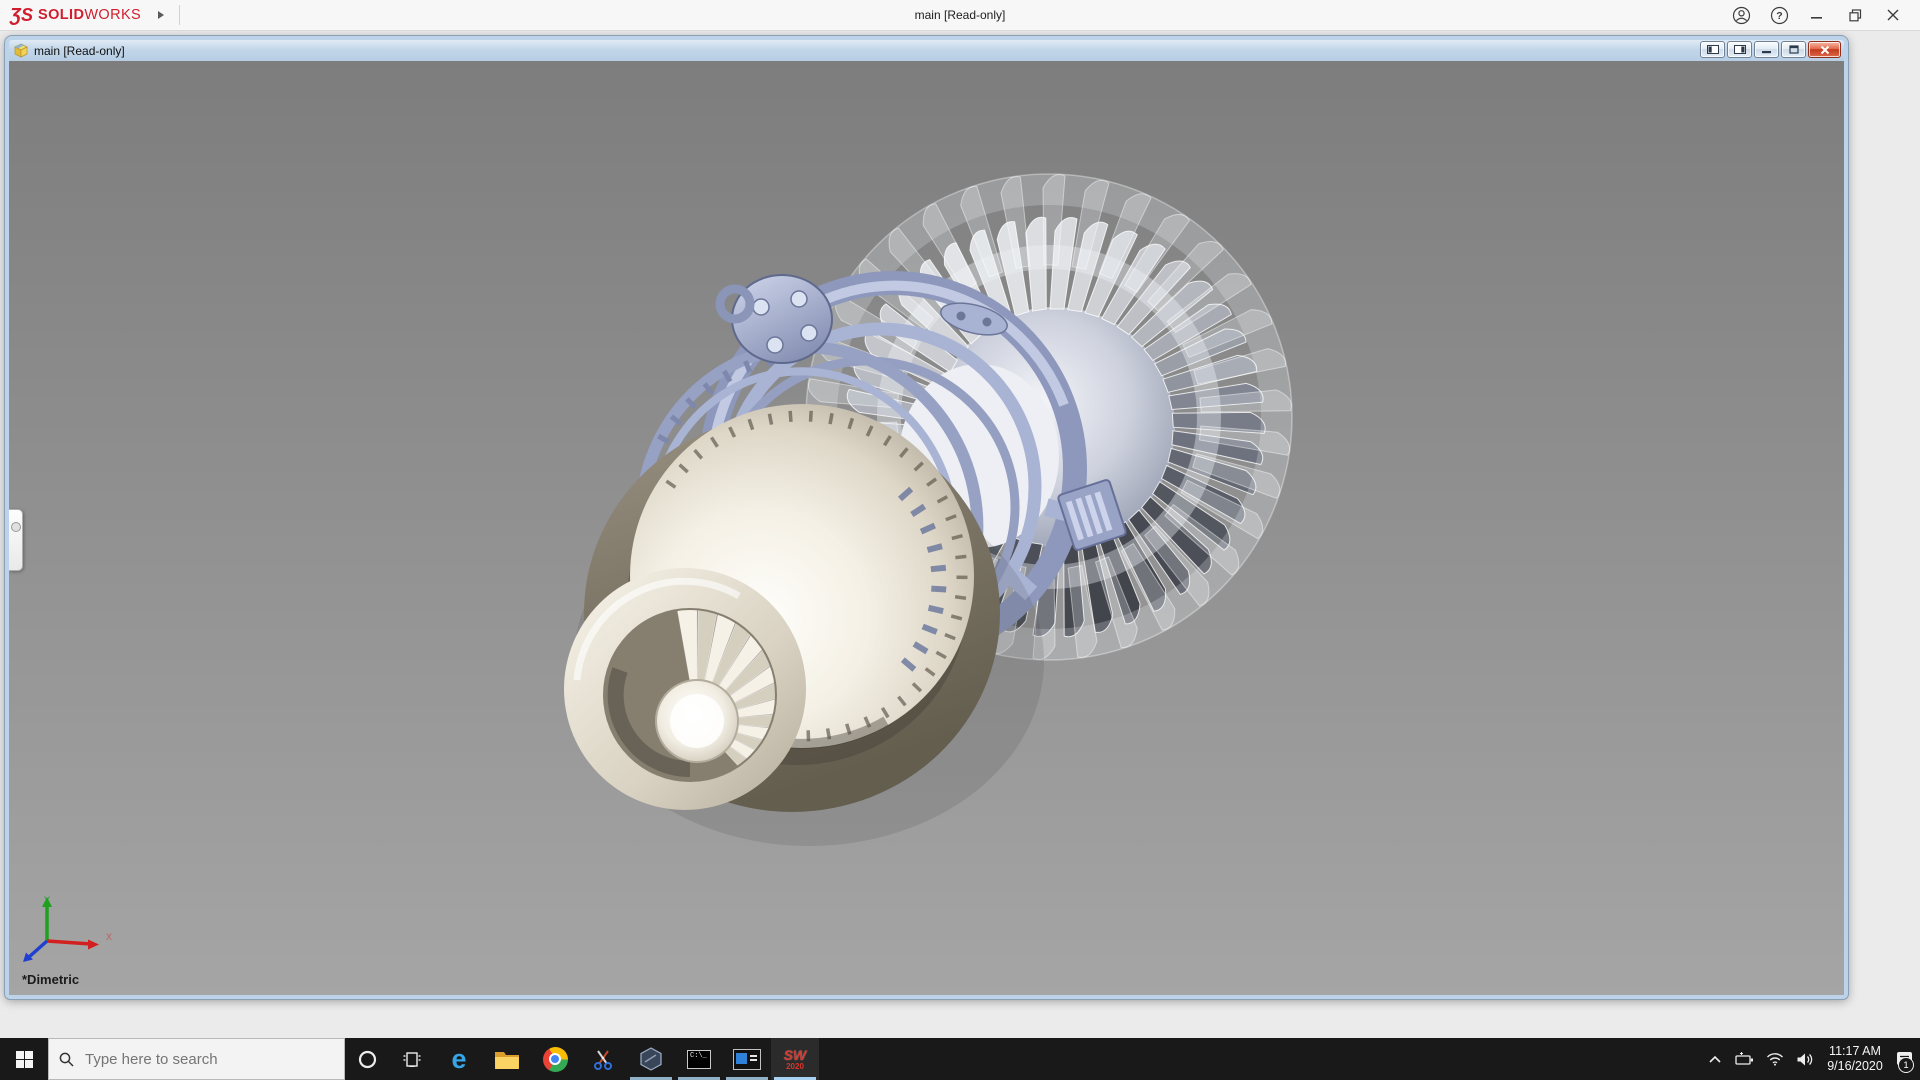  I want to click on system-tray: 11:17 AM 9/16/2020 1, so click(1810, 1059).